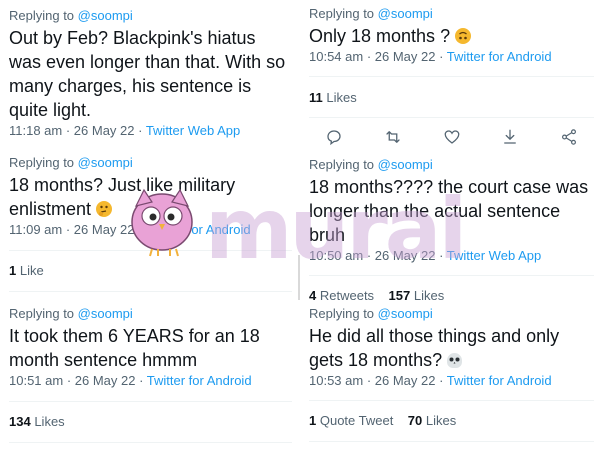 The height and width of the screenshot is (450, 600). What do you see at coordinates (104, 209) in the screenshot?
I see `thinking-face-emoji-icon` at bounding box center [104, 209].